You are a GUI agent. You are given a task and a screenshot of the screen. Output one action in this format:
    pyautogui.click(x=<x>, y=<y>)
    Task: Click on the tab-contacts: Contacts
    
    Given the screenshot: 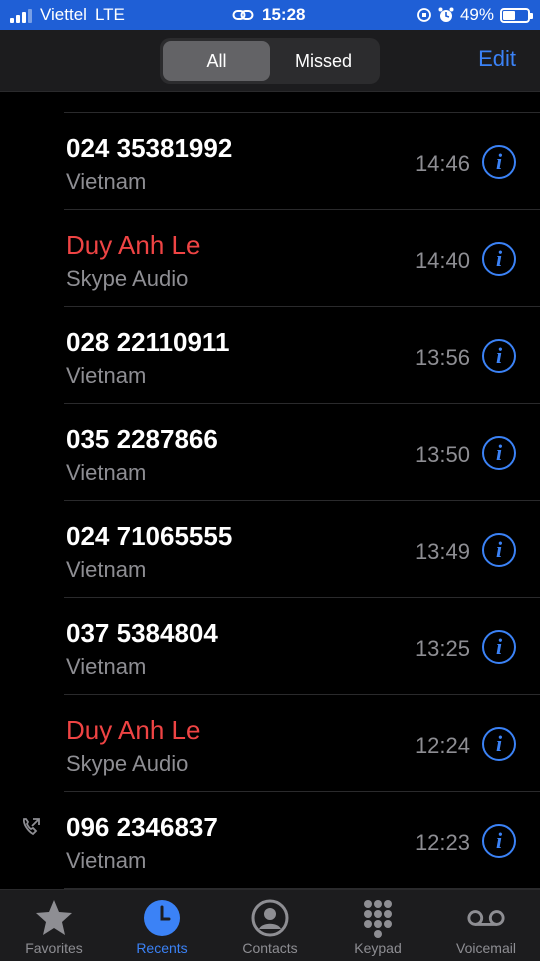 What is the action you would take?
    pyautogui.click(x=270, y=925)
    